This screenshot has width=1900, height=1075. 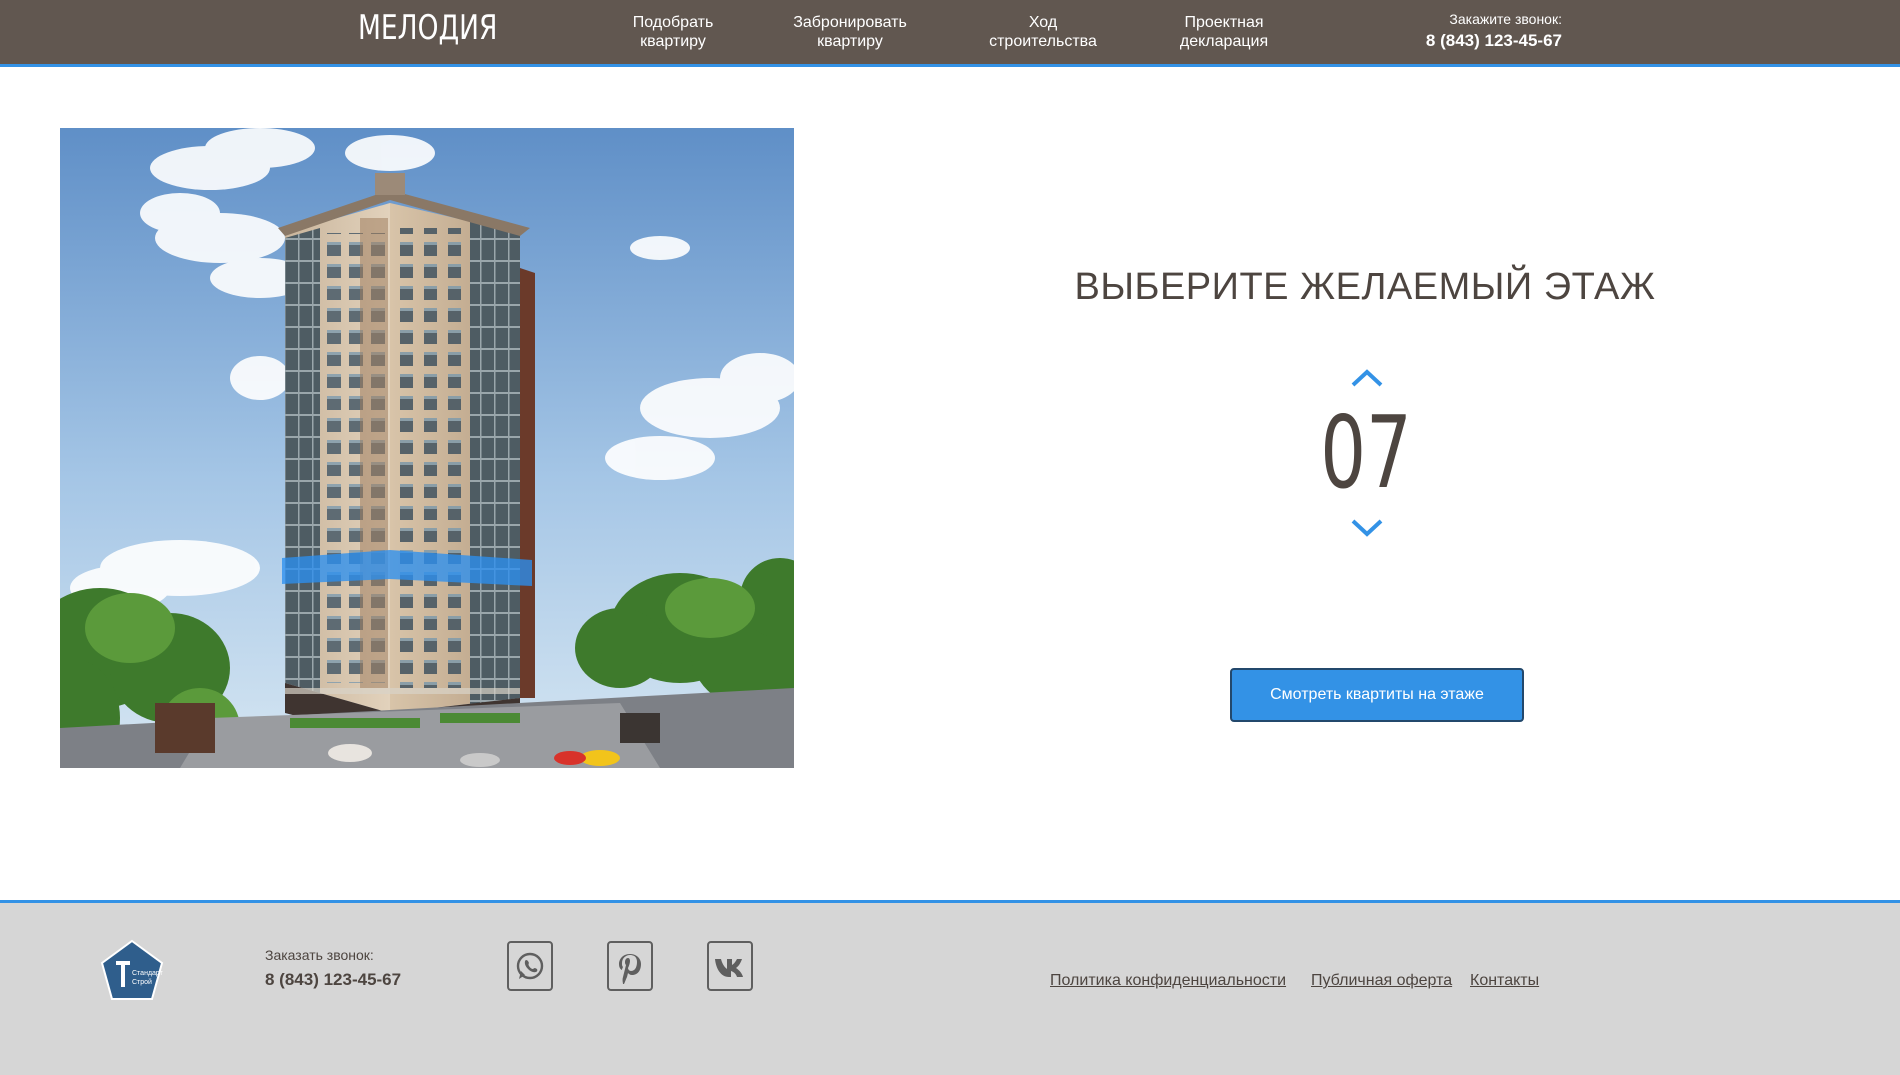 What do you see at coordinates (850, 32) in the screenshot?
I see `nav-book-apartment: Забронировать квартиру` at bounding box center [850, 32].